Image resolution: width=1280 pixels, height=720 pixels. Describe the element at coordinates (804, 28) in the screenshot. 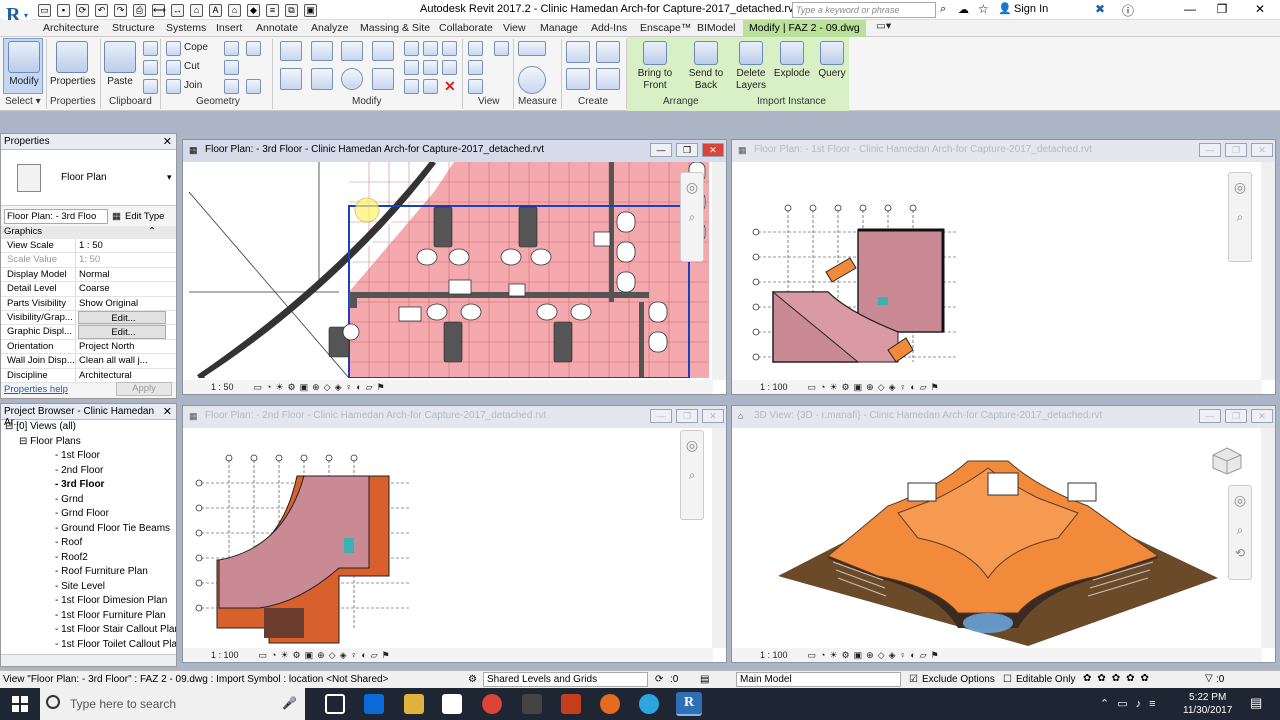

I see `tab-modify-dwg: Modify | FAZ 2 - 09.dwg` at that location.